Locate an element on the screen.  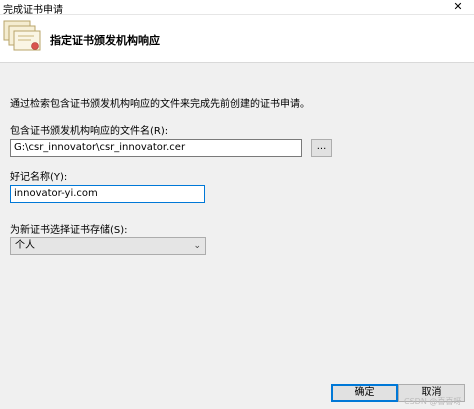
chevron-down-icon: ⌄ is located at coordinates (197, 246).